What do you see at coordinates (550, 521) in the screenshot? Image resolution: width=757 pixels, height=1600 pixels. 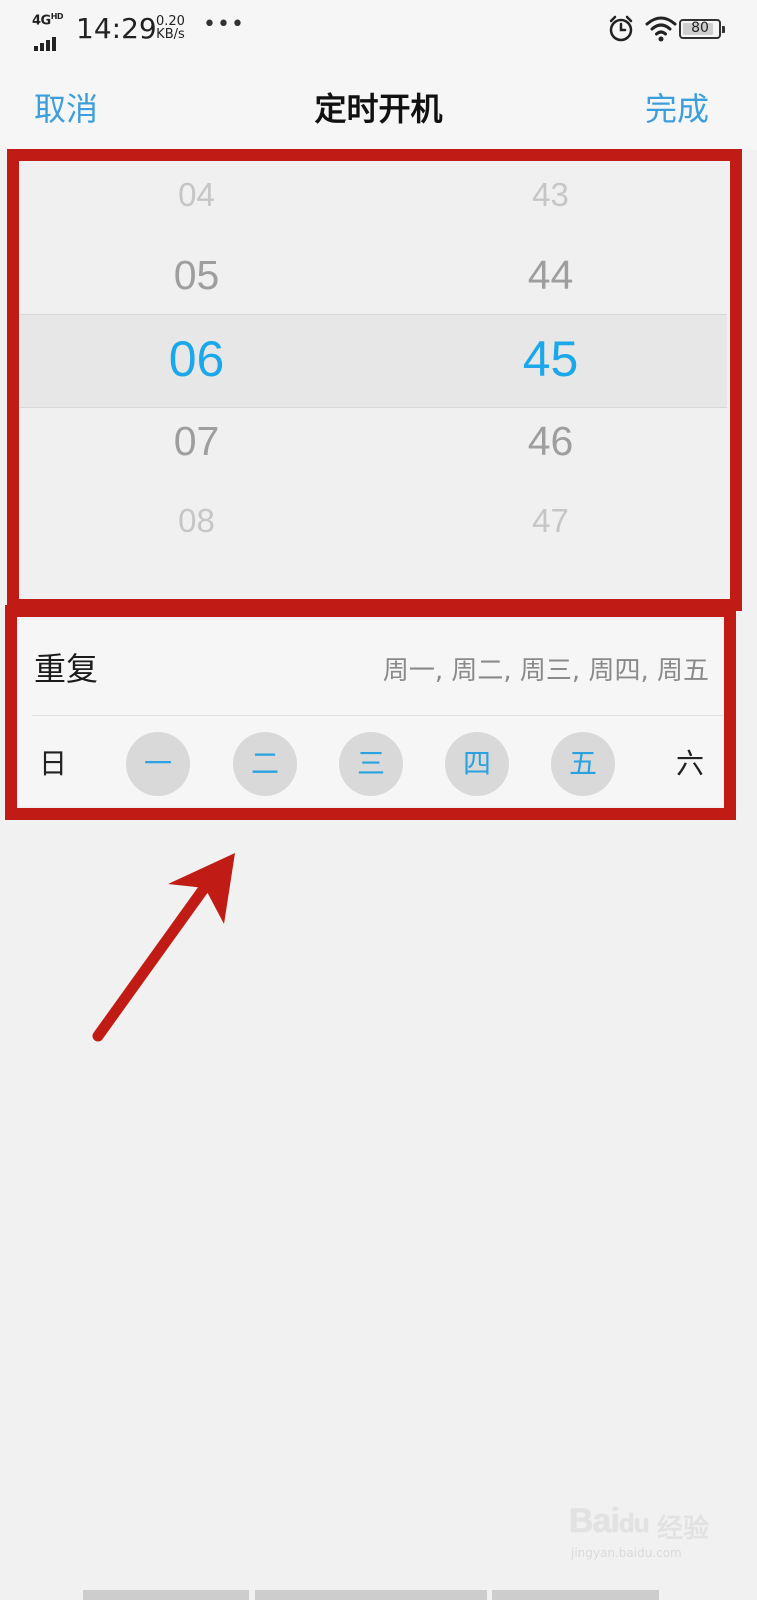 I see `minute-option: 47` at bounding box center [550, 521].